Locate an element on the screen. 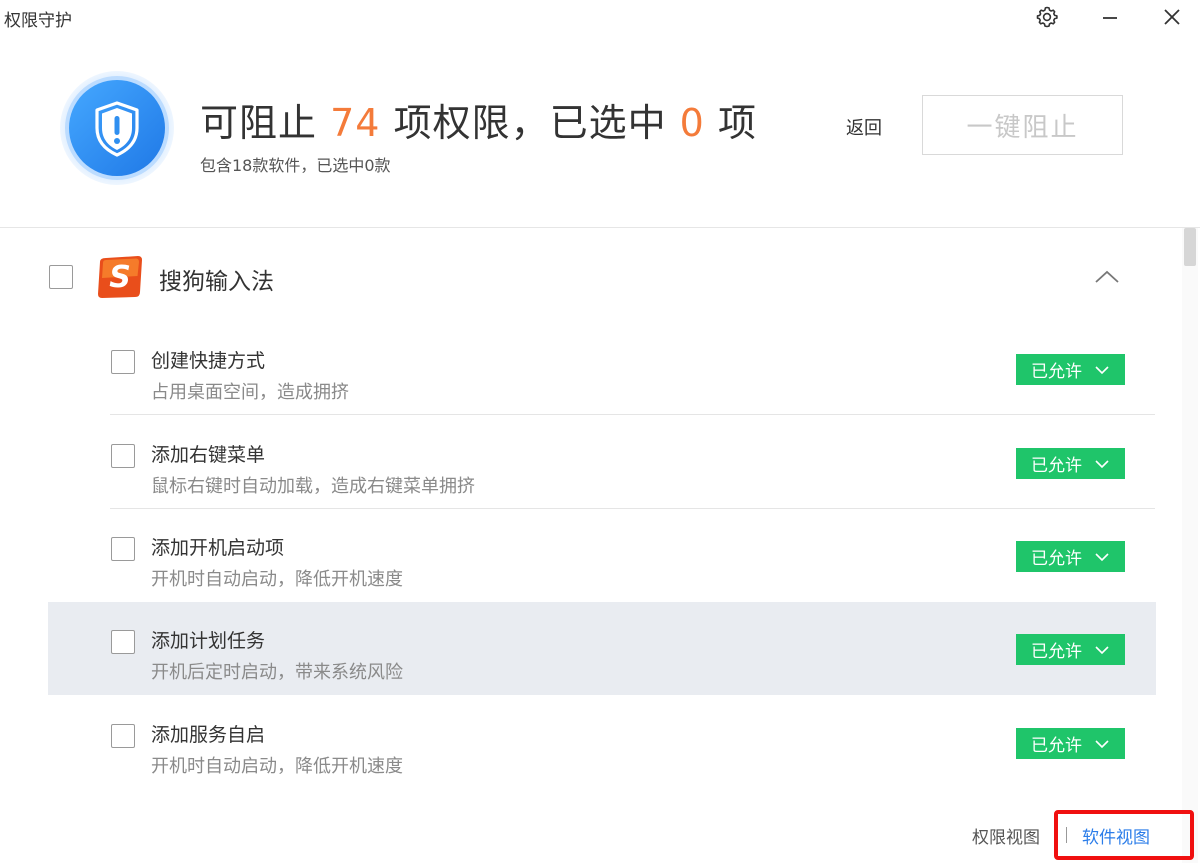 The height and width of the screenshot is (863, 1200). minimize-icon is located at coordinates (1110, 18).